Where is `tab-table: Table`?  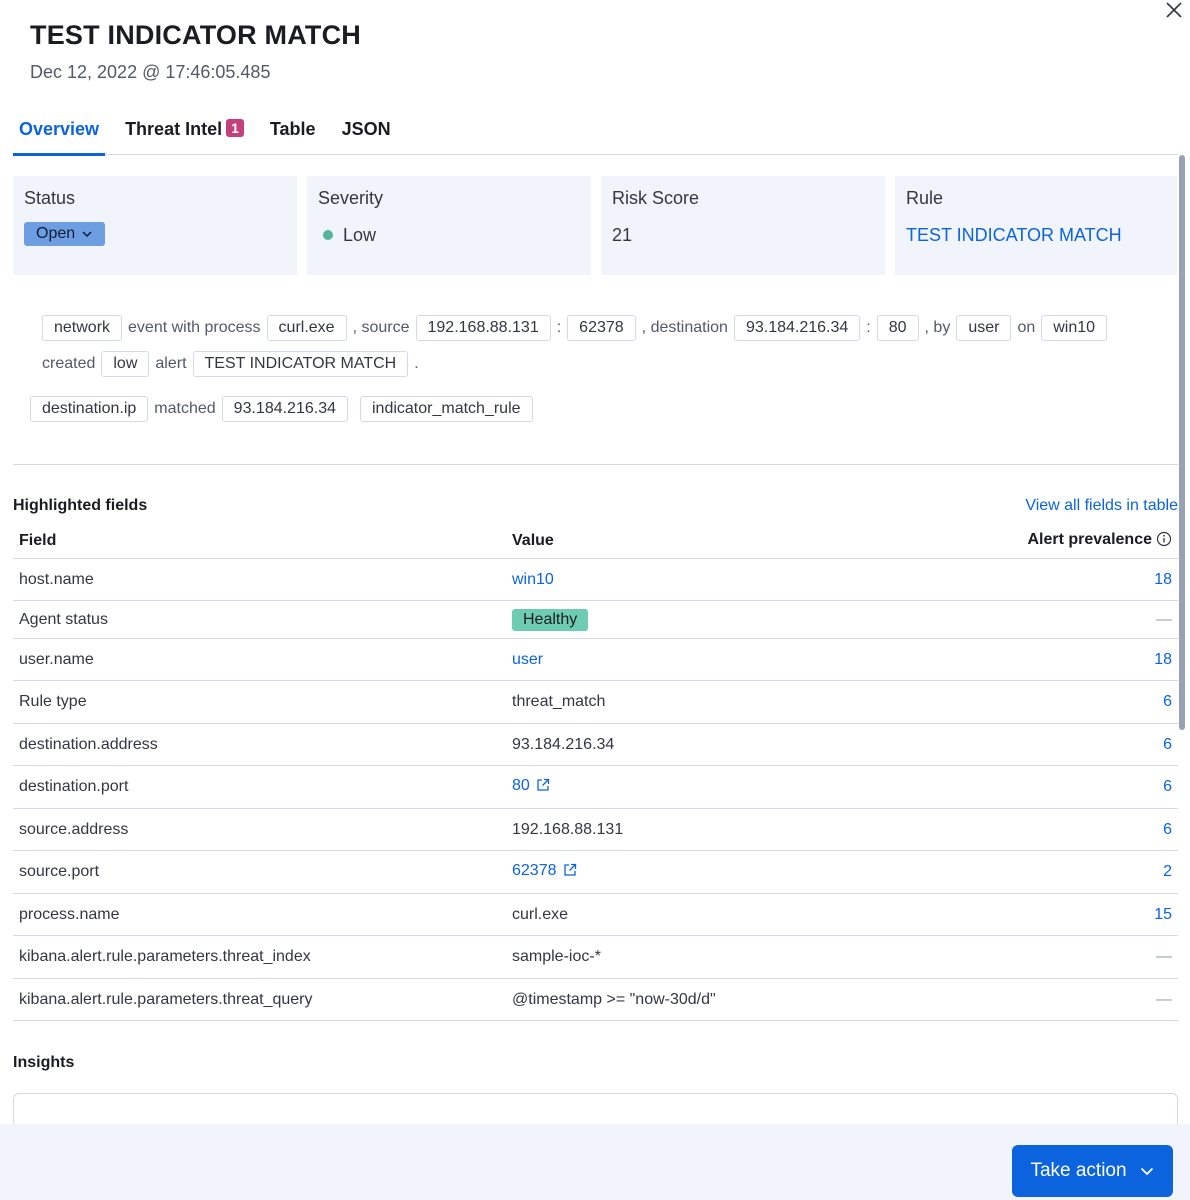
tab-table: Table is located at coordinates (293, 131).